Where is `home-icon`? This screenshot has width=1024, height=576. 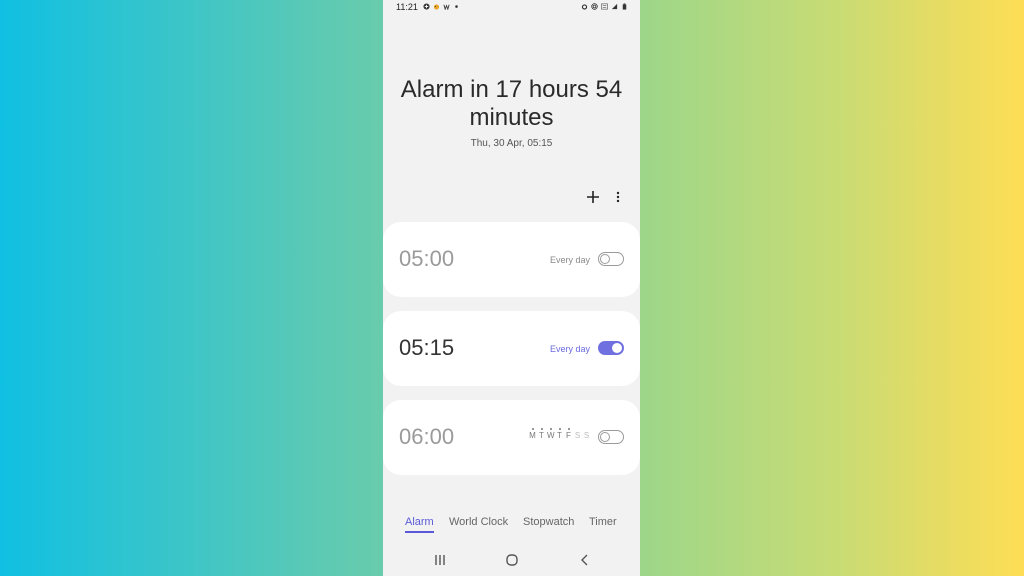
home-icon is located at coordinates (512, 560).